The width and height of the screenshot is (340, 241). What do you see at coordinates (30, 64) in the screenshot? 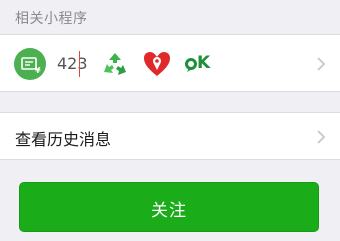
I see `invoice-app-icon: ¥` at bounding box center [30, 64].